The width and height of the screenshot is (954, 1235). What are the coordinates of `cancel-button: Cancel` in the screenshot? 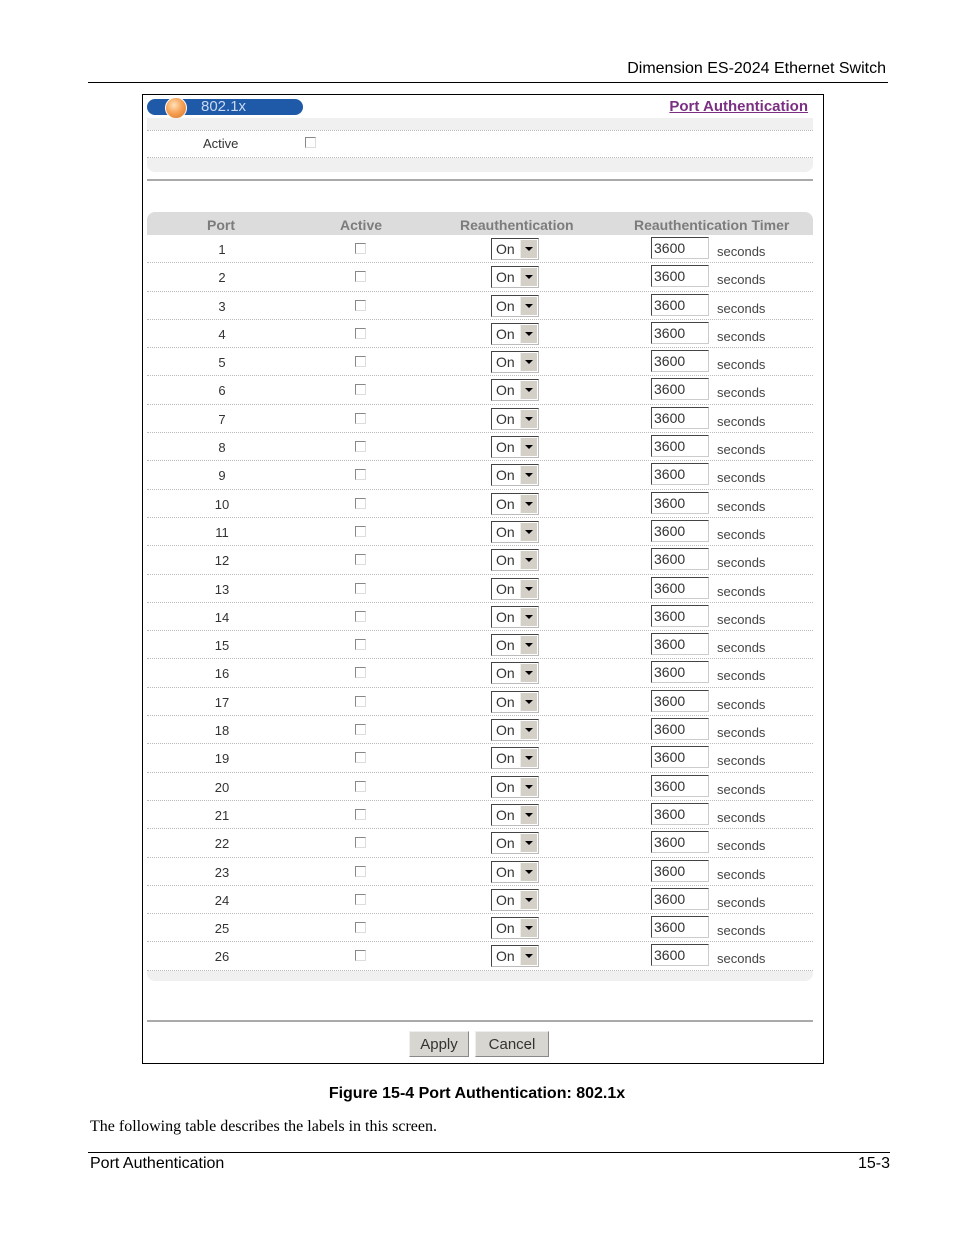 It's located at (512, 1044).